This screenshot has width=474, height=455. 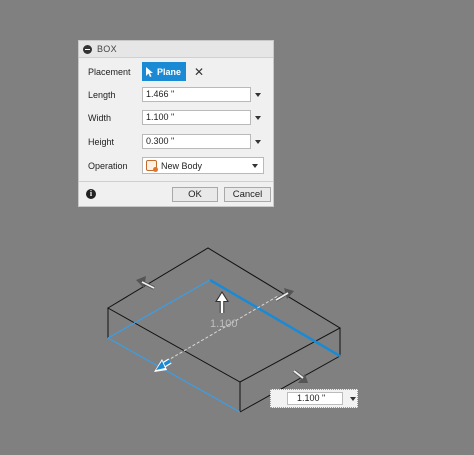 What do you see at coordinates (176, 49) in the screenshot?
I see `dialog-title-bar: BOX` at bounding box center [176, 49].